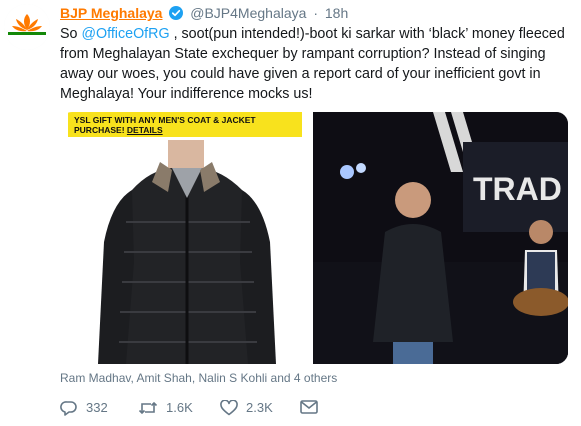 Image resolution: width=581 pixels, height=426 pixels. I want to click on bjp-logo-icon, so click(27, 27).